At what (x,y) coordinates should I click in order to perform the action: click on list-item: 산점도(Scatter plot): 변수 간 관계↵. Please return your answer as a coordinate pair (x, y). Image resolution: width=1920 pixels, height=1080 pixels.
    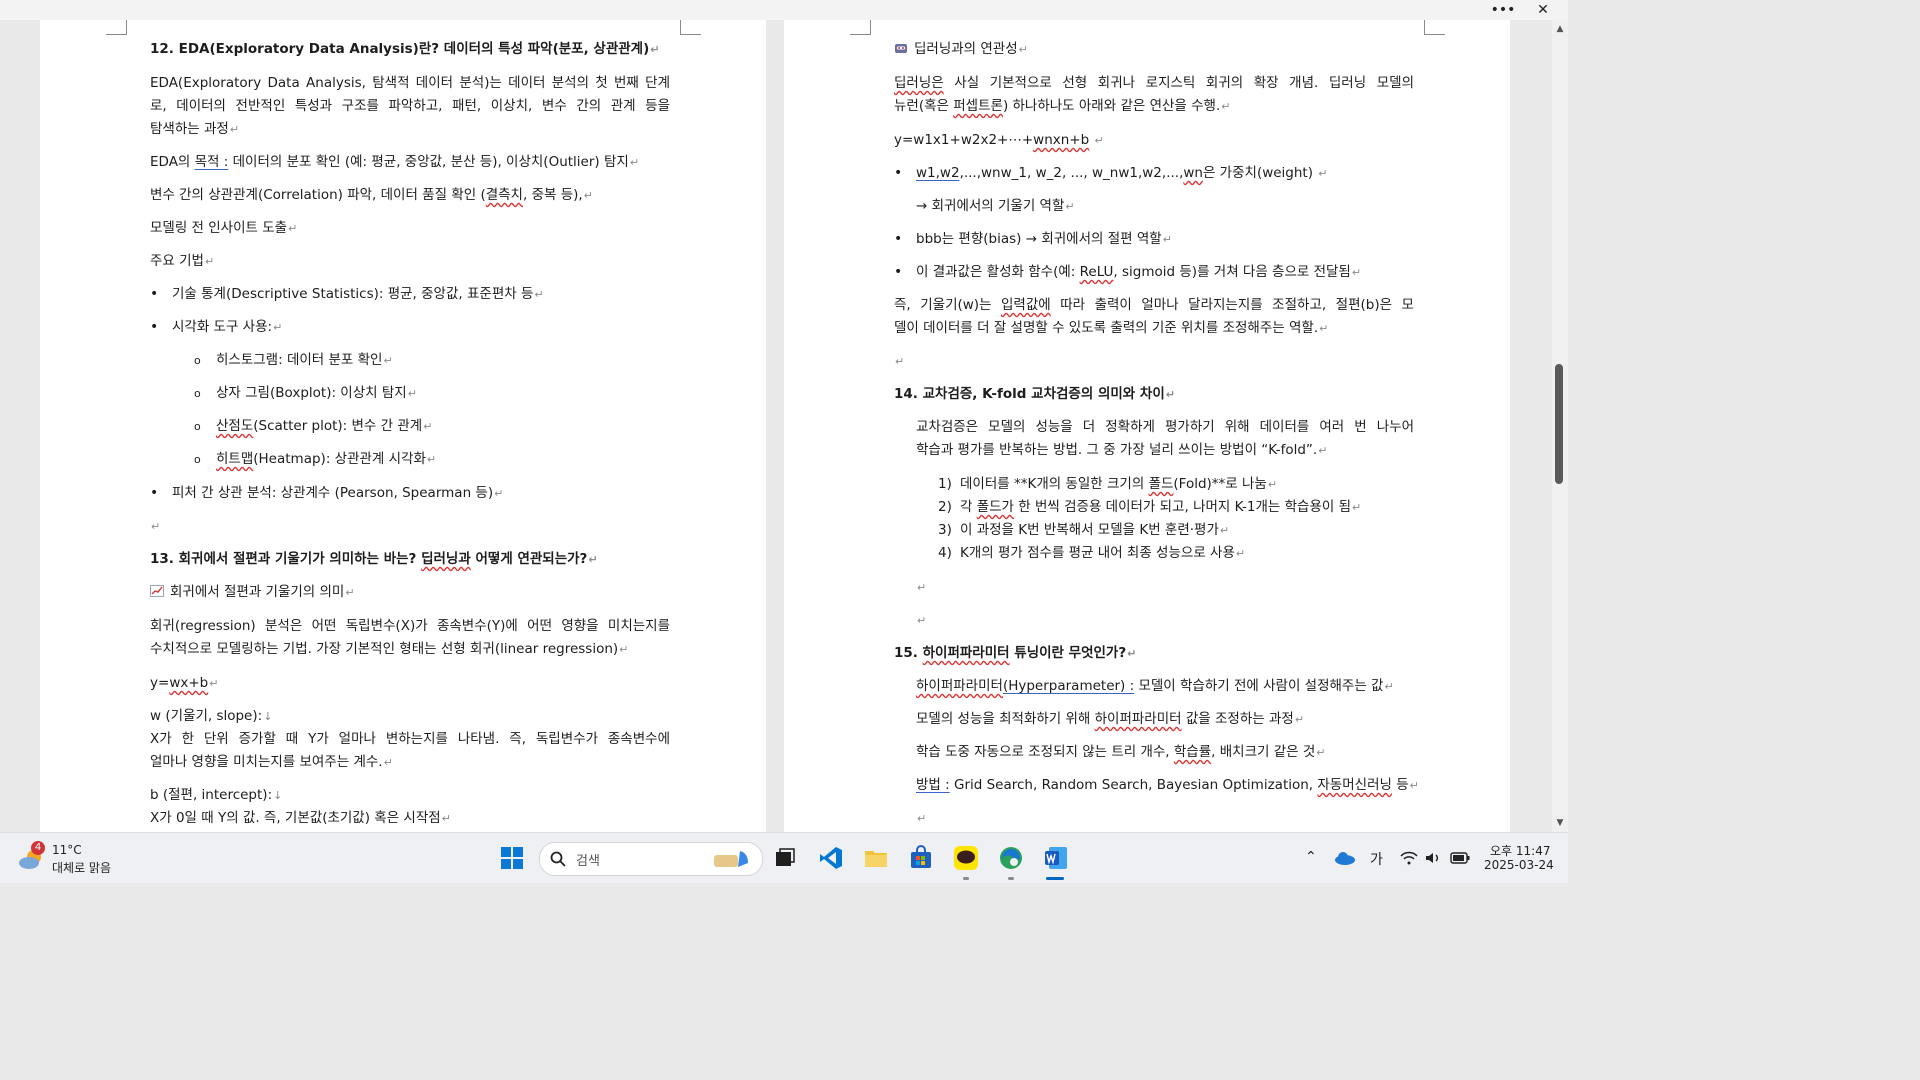
    Looking at the image, I should click on (324, 426).